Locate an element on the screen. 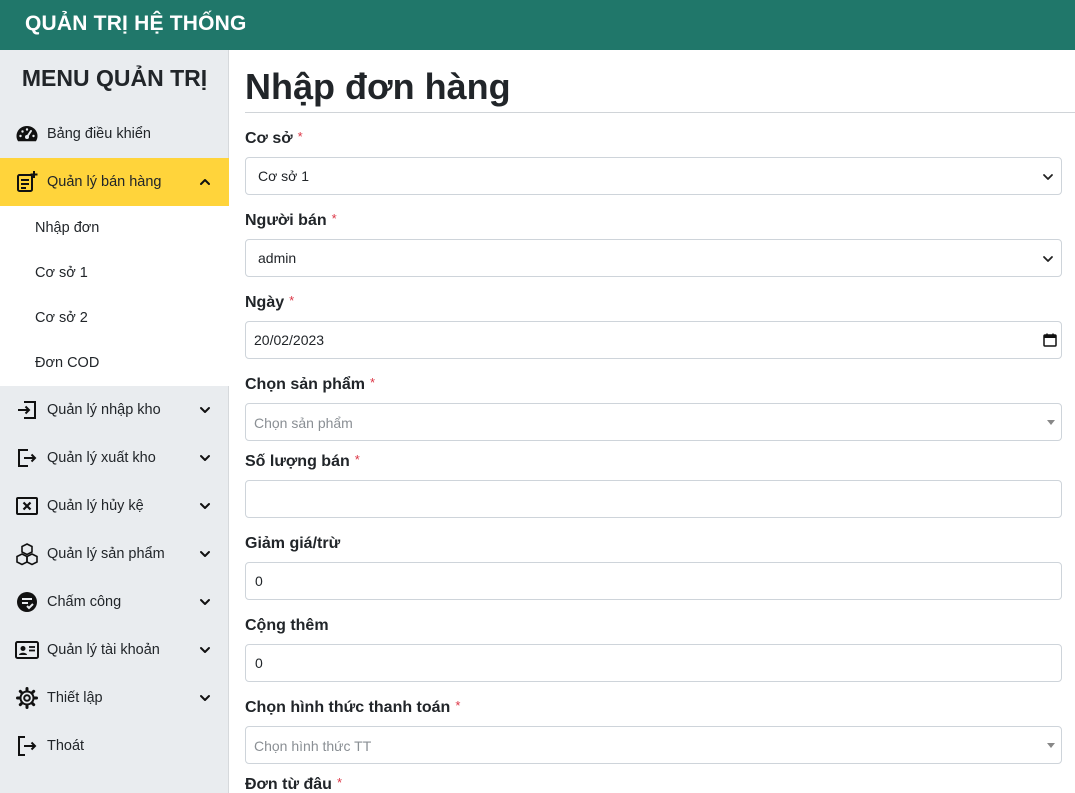 This screenshot has height=793, width=1075. submenu-item-new-order: Nhập đơn is located at coordinates (67, 228).